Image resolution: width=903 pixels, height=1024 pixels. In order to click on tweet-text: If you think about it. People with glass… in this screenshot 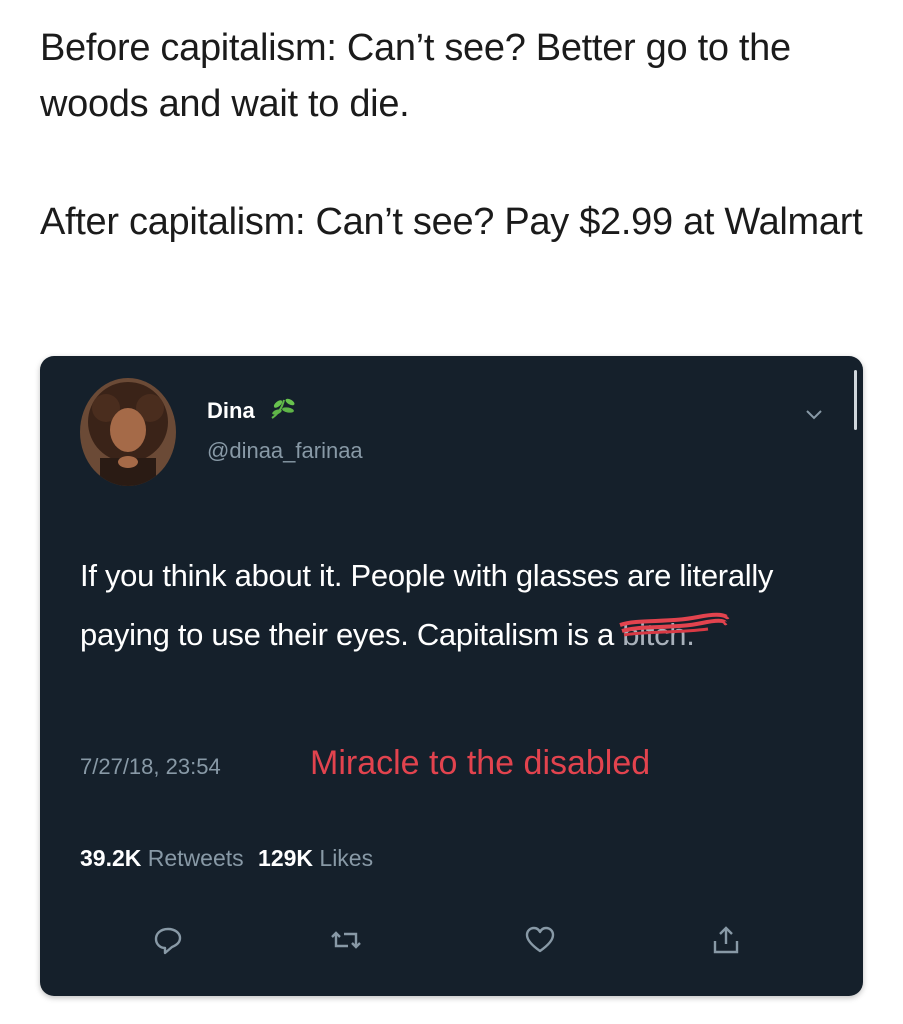, I will do `click(460, 605)`.